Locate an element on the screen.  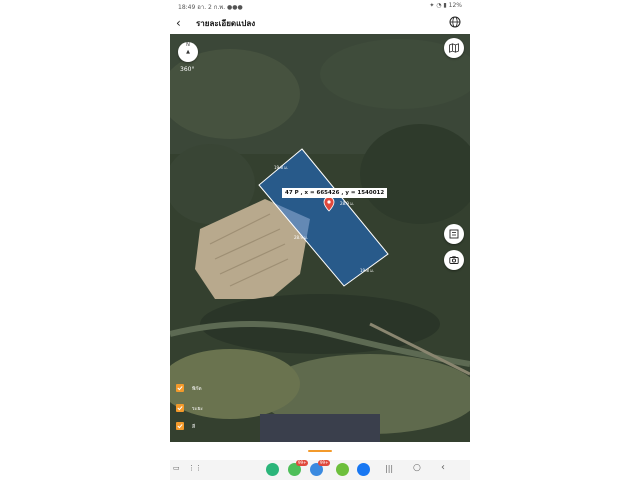
edge-label-top: 19.8 ม. is located at coordinates (281, 167).